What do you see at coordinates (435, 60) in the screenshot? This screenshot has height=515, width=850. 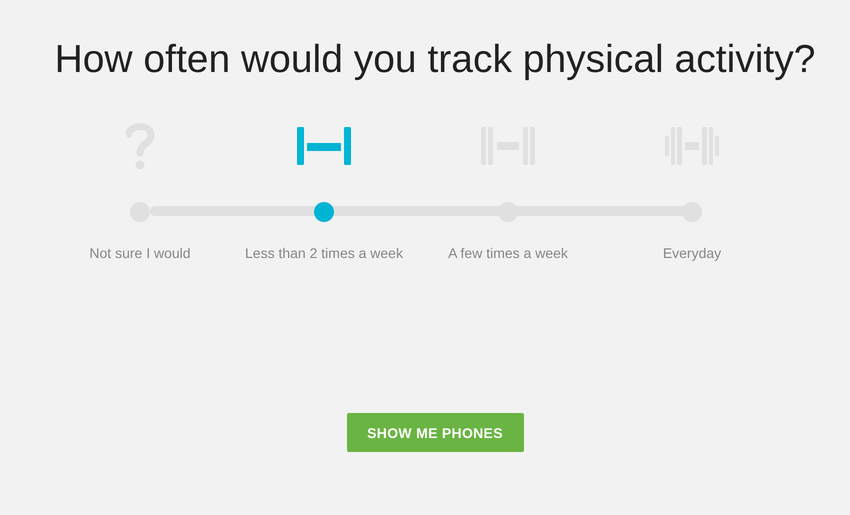 I see `page-title: How often would you track physical activity?` at bounding box center [435, 60].